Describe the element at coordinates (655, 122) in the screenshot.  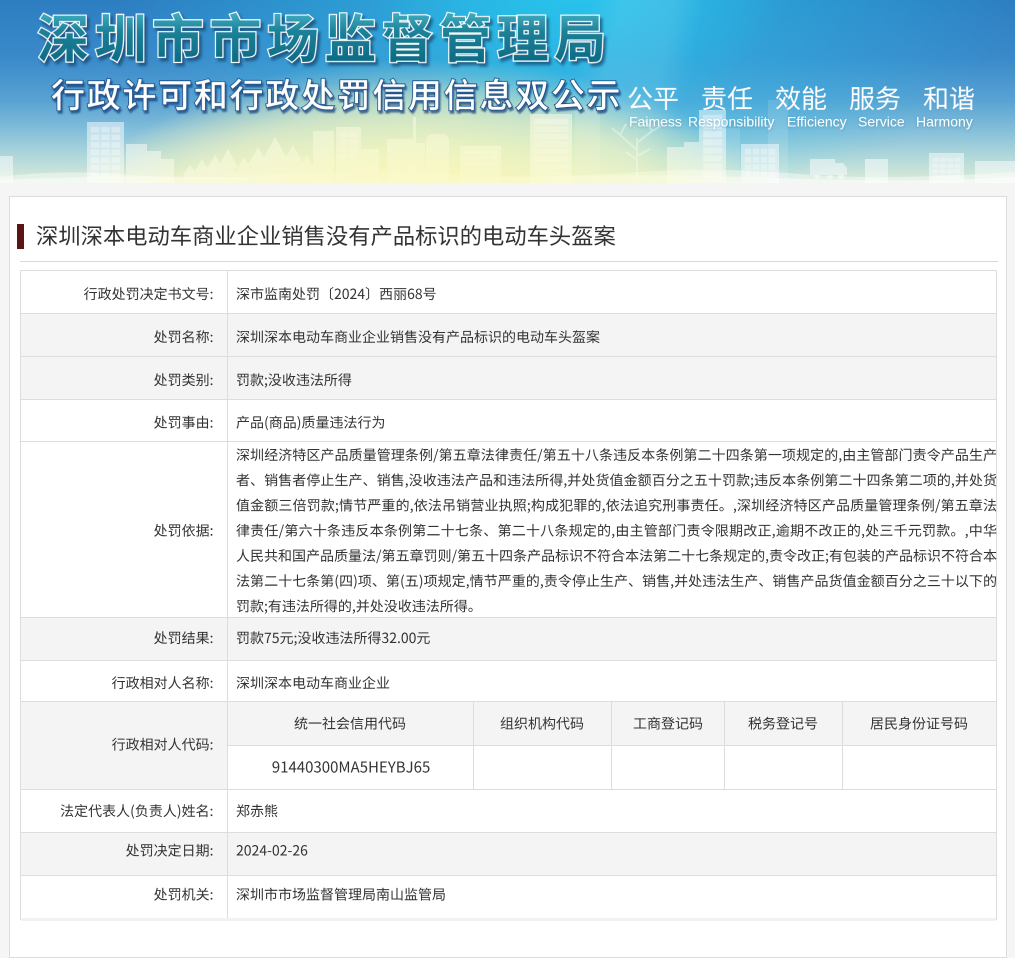
I see `svg-text: Faimess` at that location.